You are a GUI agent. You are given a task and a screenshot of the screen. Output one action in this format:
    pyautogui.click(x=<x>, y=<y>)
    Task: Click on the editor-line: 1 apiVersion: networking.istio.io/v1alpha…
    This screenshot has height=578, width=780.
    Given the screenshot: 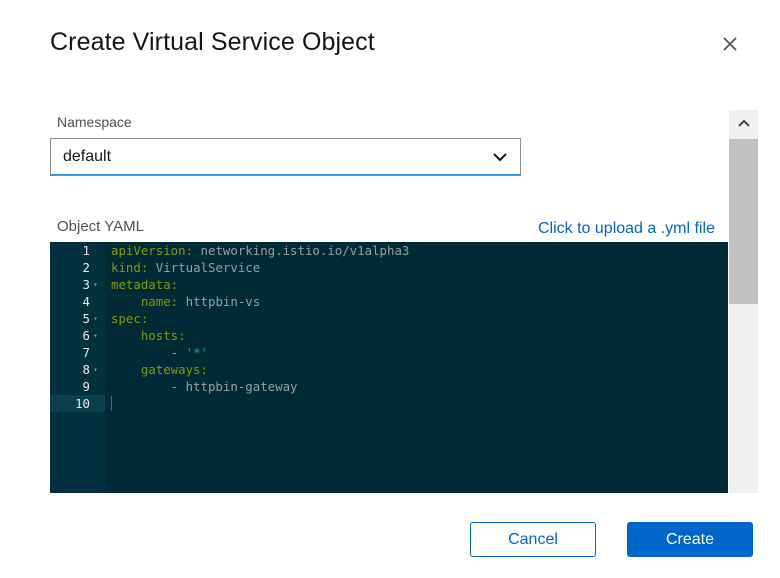 What is the action you would take?
    pyautogui.click(x=389, y=250)
    